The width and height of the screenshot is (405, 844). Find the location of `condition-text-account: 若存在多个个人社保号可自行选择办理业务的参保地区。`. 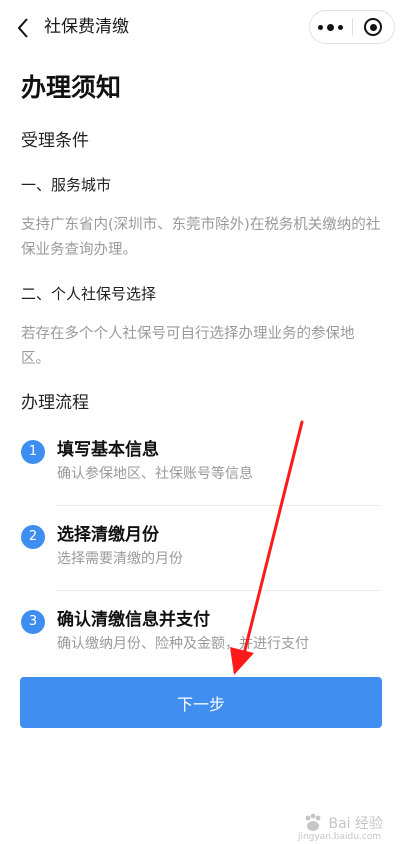

condition-text-account: 若存在多个个人社保号可自行选择办理业务的参保地区。 is located at coordinates (188, 346).